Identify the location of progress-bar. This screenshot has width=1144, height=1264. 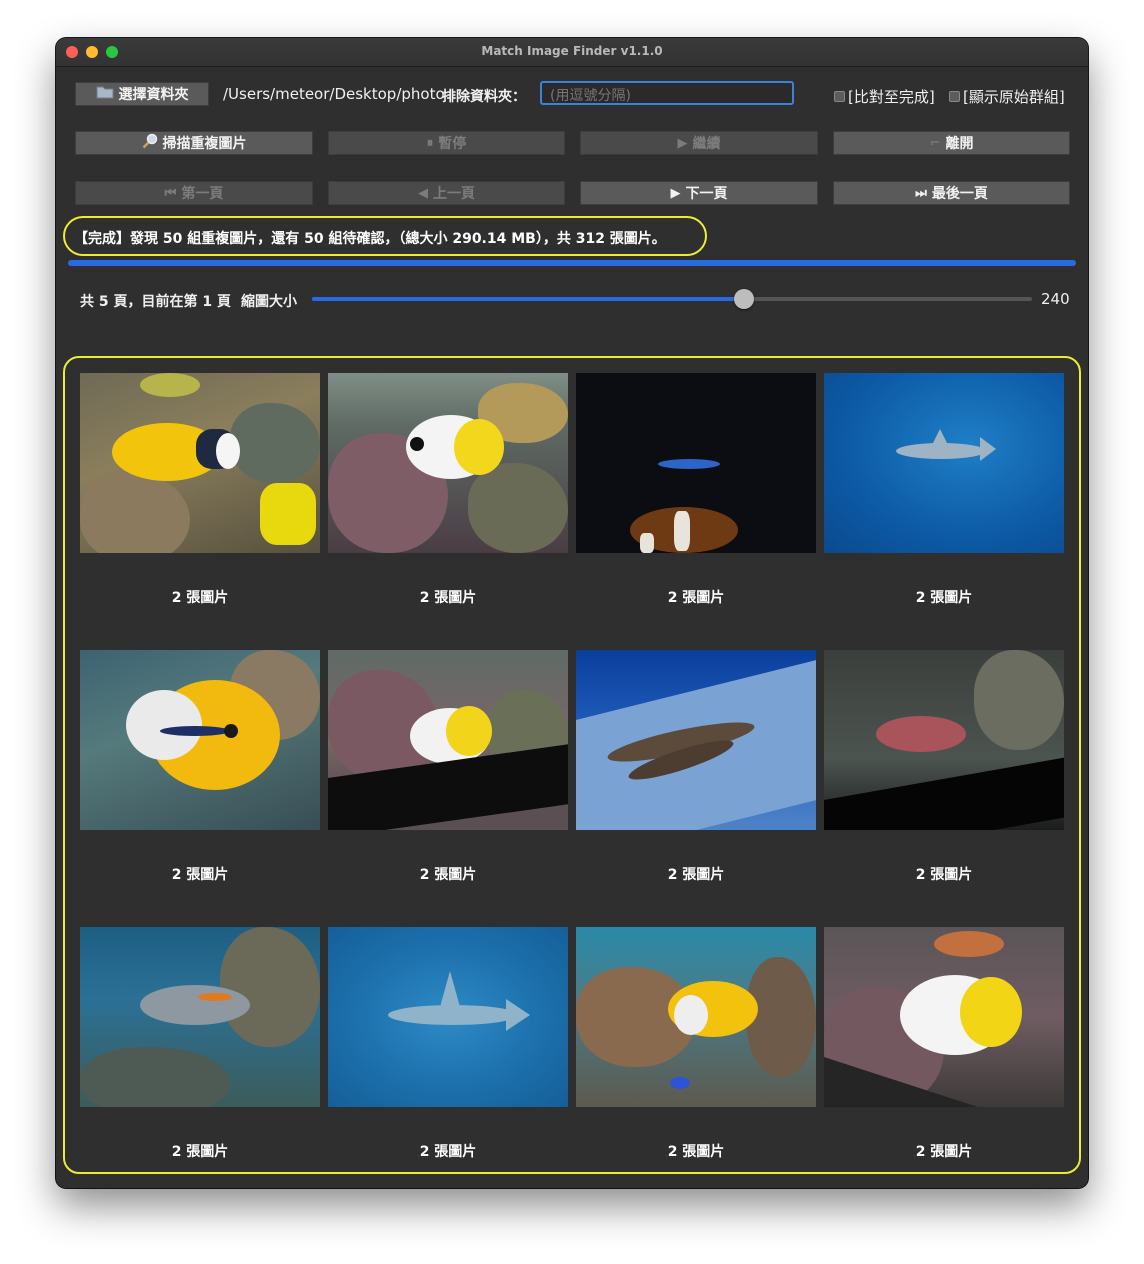
(572, 263).